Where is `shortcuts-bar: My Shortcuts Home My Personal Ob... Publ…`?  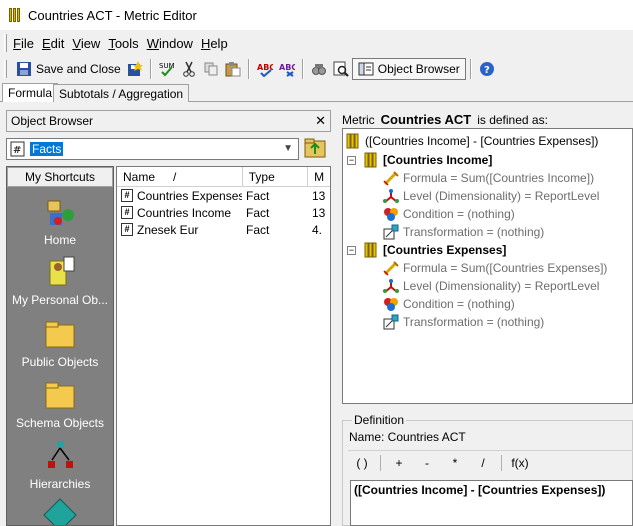
shortcuts-bar: My Shortcuts Home My Personal Ob... Publ… is located at coordinates (60, 346).